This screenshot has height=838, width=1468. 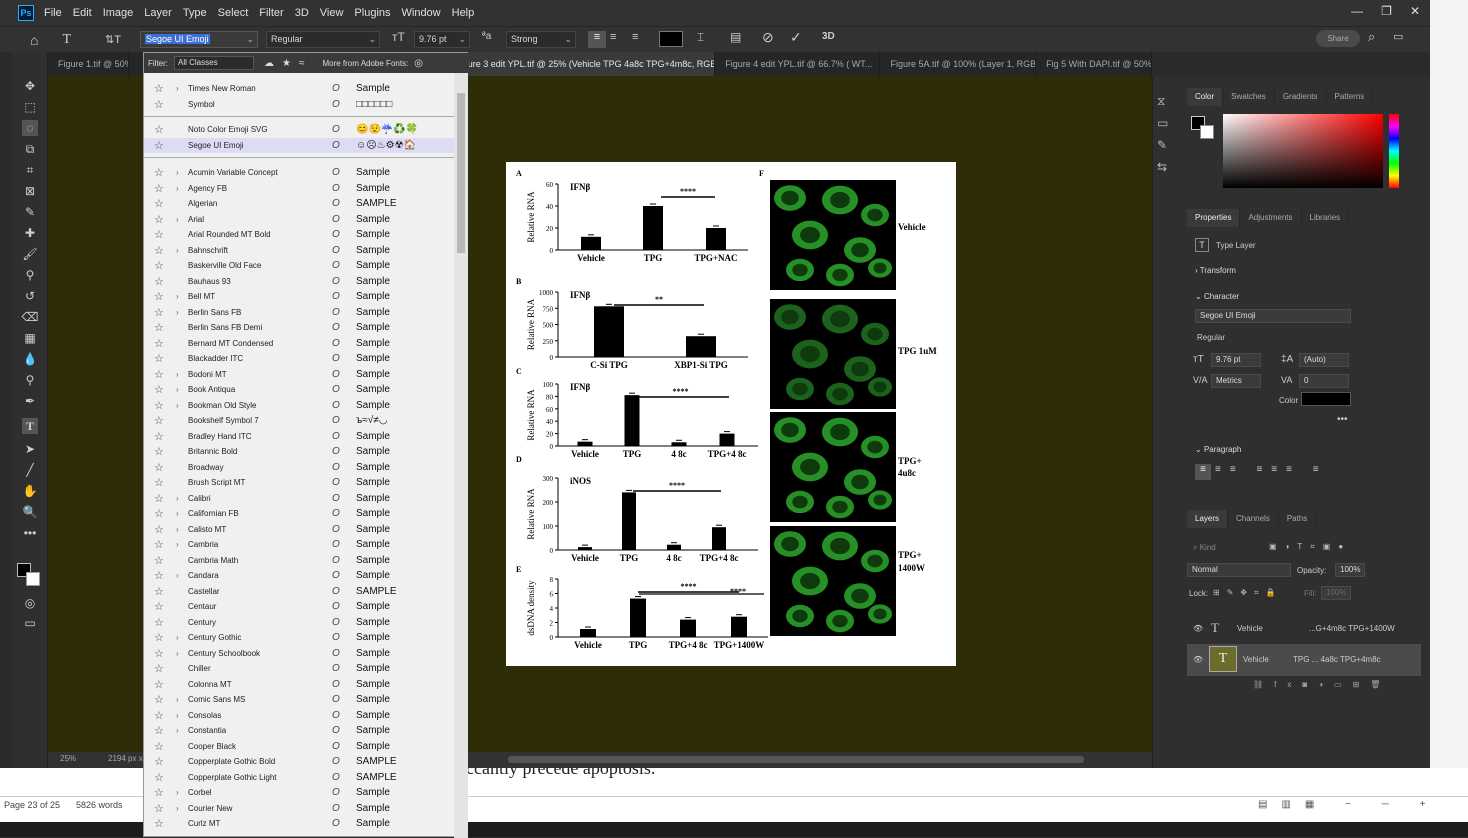 I want to click on font-list-item: ☆ Brush Script MT O Sample, so click(x=299, y=483).